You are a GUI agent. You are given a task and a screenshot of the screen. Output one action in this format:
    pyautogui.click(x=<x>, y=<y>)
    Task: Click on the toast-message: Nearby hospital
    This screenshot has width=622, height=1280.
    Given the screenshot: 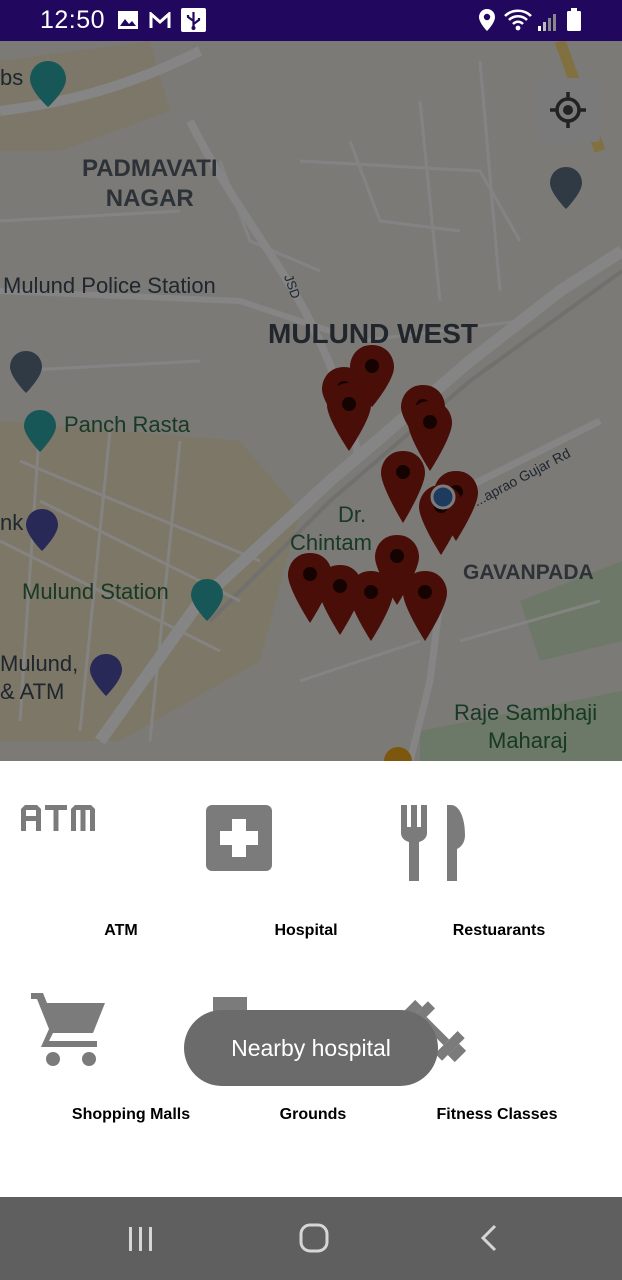 What is the action you would take?
    pyautogui.click(x=311, y=1048)
    